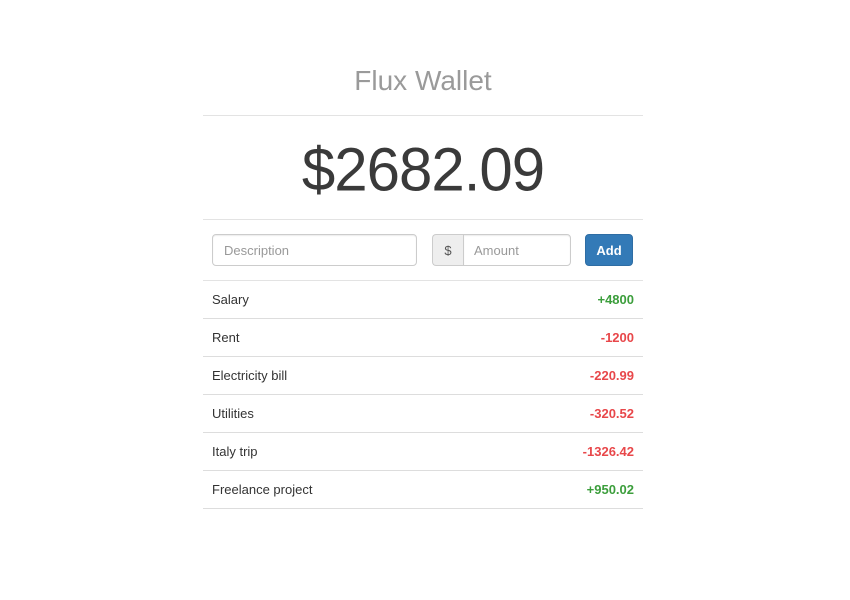 The image size is (850, 600). What do you see at coordinates (423, 80) in the screenshot?
I see `app-title: Flux Wallet` at bounding box center [423, 80].